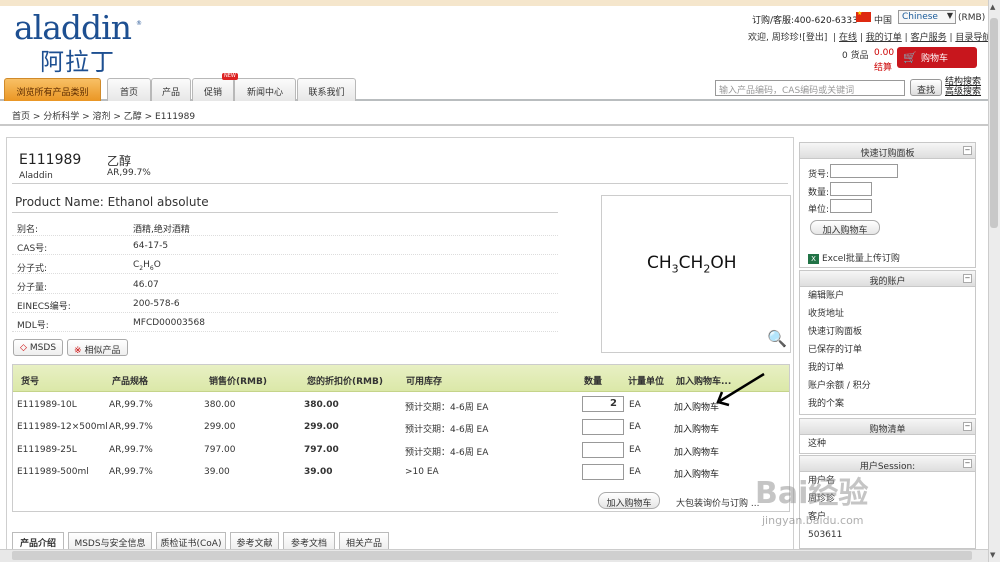  I want to click on row2-qty-input, so click(603, 427).